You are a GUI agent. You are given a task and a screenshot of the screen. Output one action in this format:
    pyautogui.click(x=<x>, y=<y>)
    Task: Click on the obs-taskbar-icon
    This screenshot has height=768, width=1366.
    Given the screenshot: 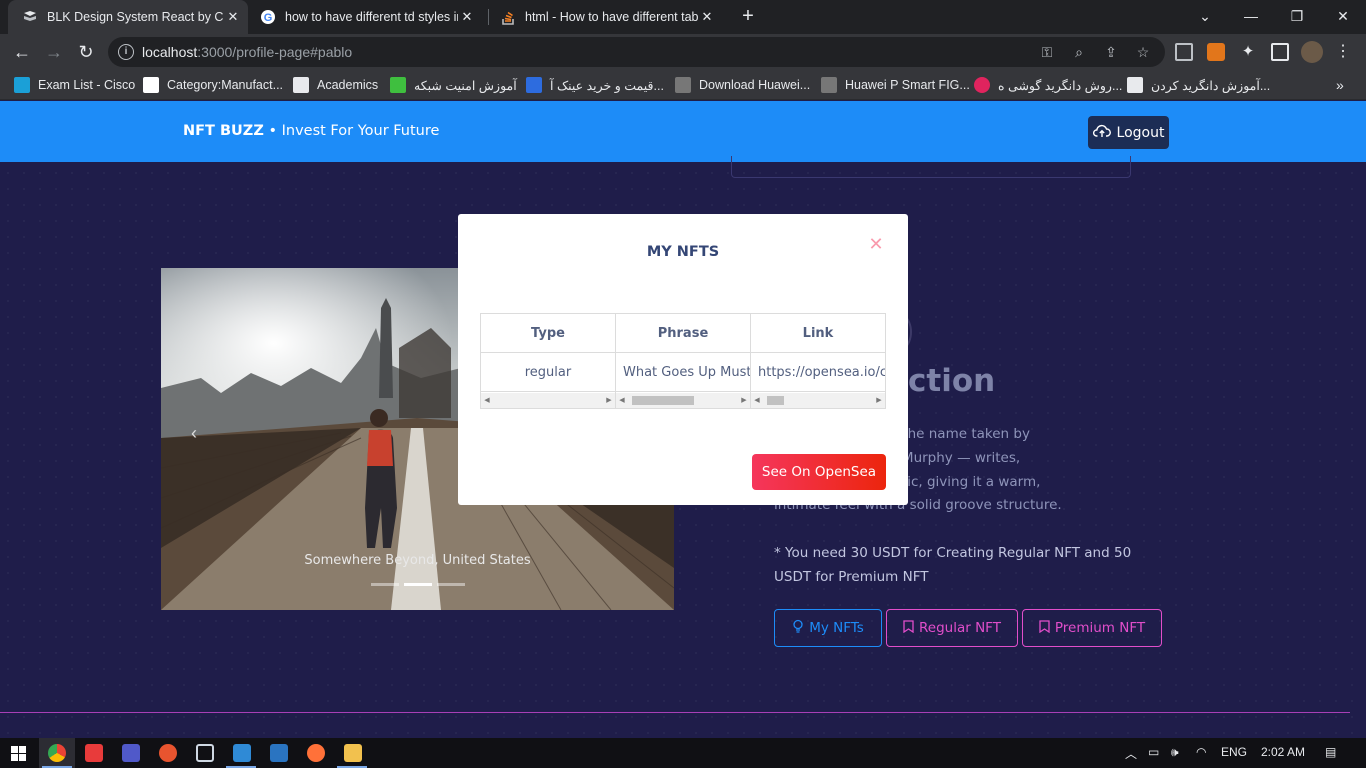 What is the action you would take?
    pyautogui.click(x=168, y=753)
    